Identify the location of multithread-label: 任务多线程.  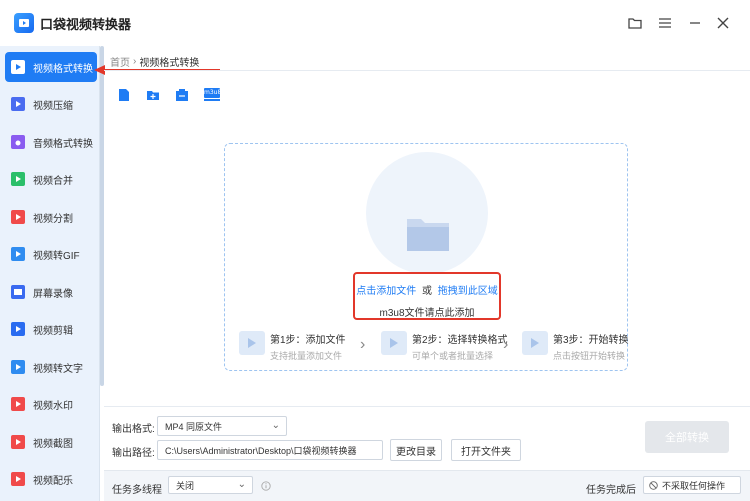
(137, 490).